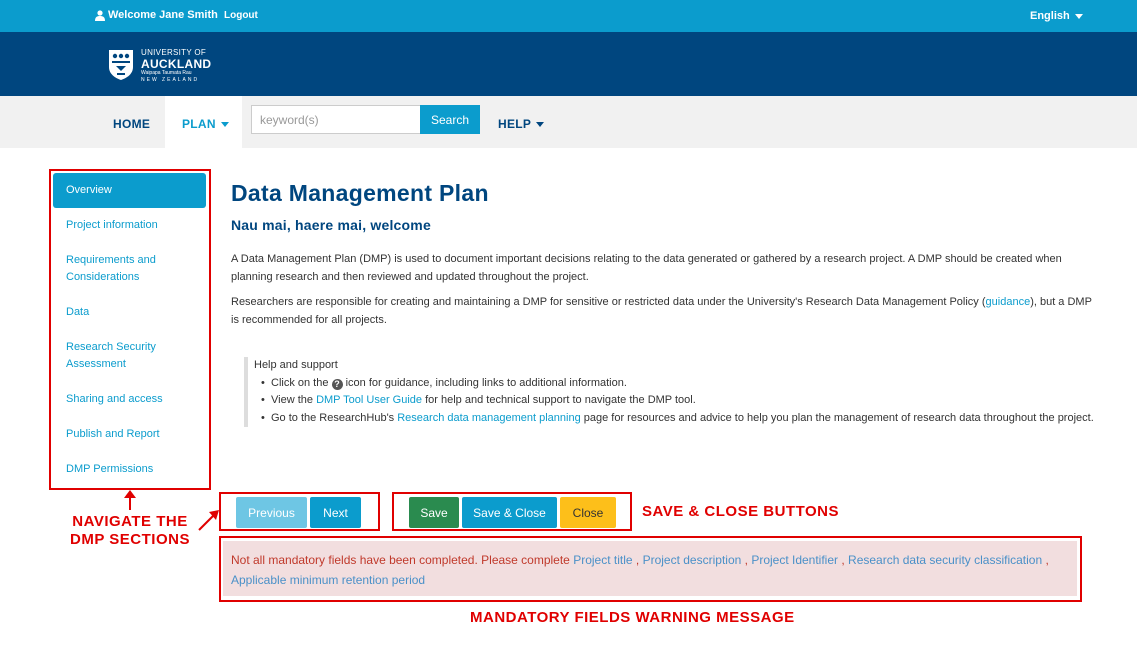 This screenshot has width=1137, height=665. I want to click on annotation-save-close-label: SAVE & CLOSE BUTTONS, so click(740, 511).